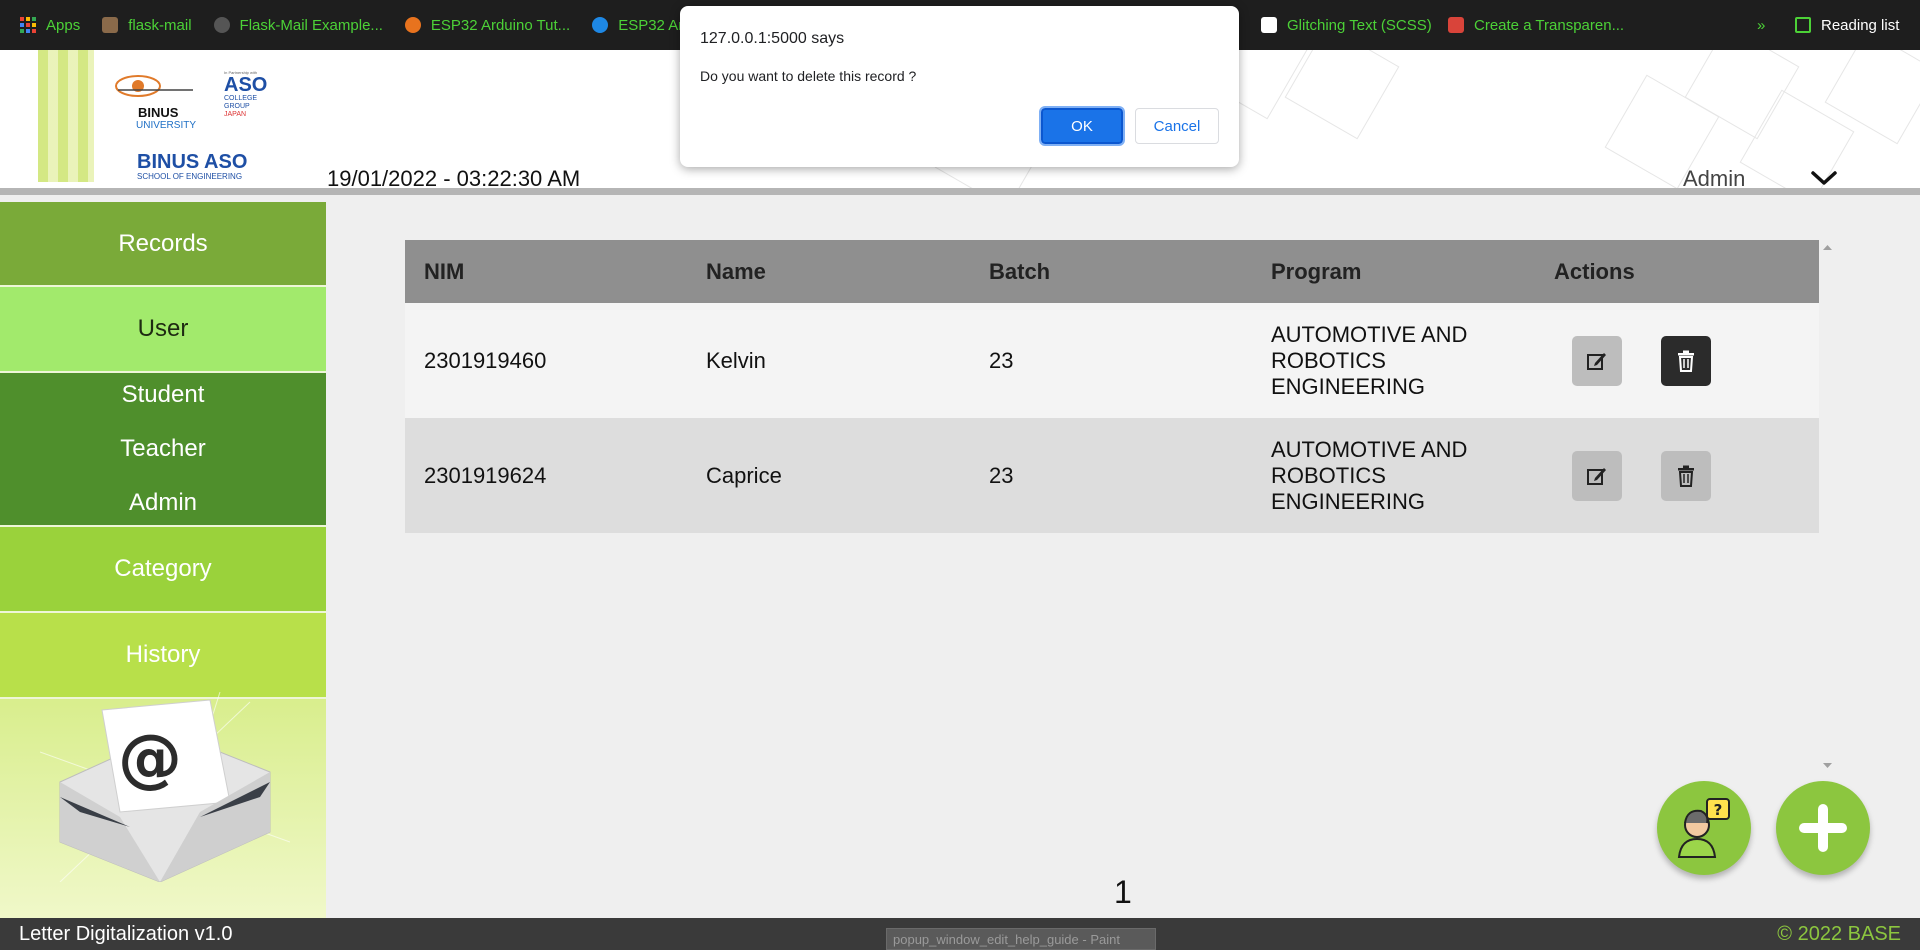 The width and height of the screenshot is (1920, 950). What do you see at coordinates (600, 25) in the screenshot?
I see `globe-icon` at bounding box center [600, 25].